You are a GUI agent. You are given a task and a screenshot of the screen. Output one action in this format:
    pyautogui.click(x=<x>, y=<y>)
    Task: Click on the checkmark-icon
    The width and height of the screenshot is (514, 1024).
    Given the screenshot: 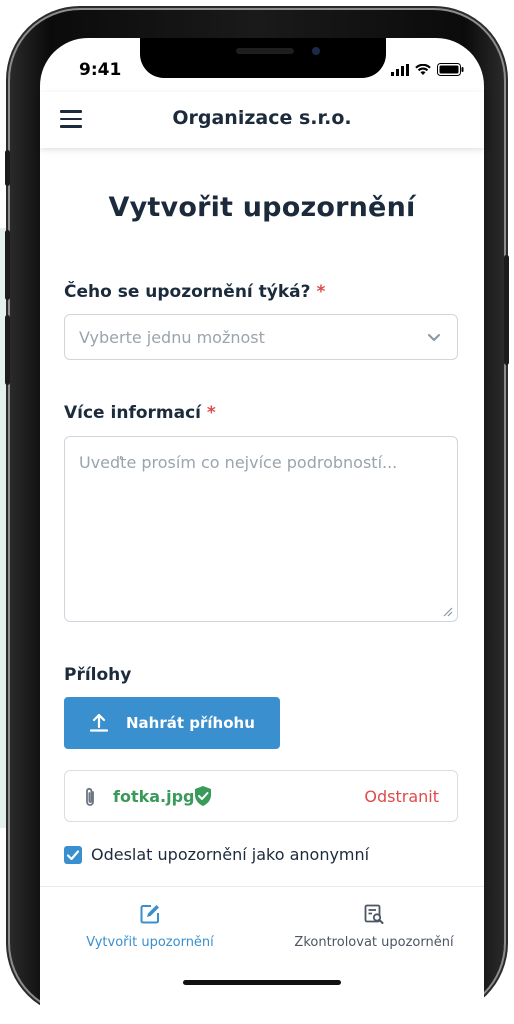 What is the action you would take?
    pyautogui.click(x=73, y=854)
    